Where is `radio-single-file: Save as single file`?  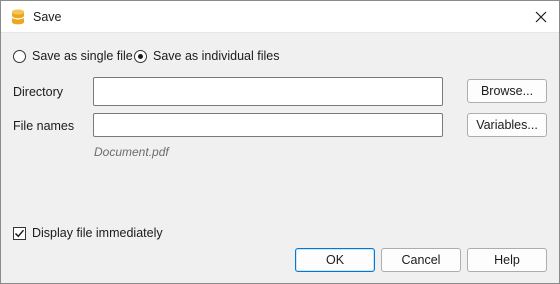
radio-single-file: Save as single file is located at coordinates (73, 56).